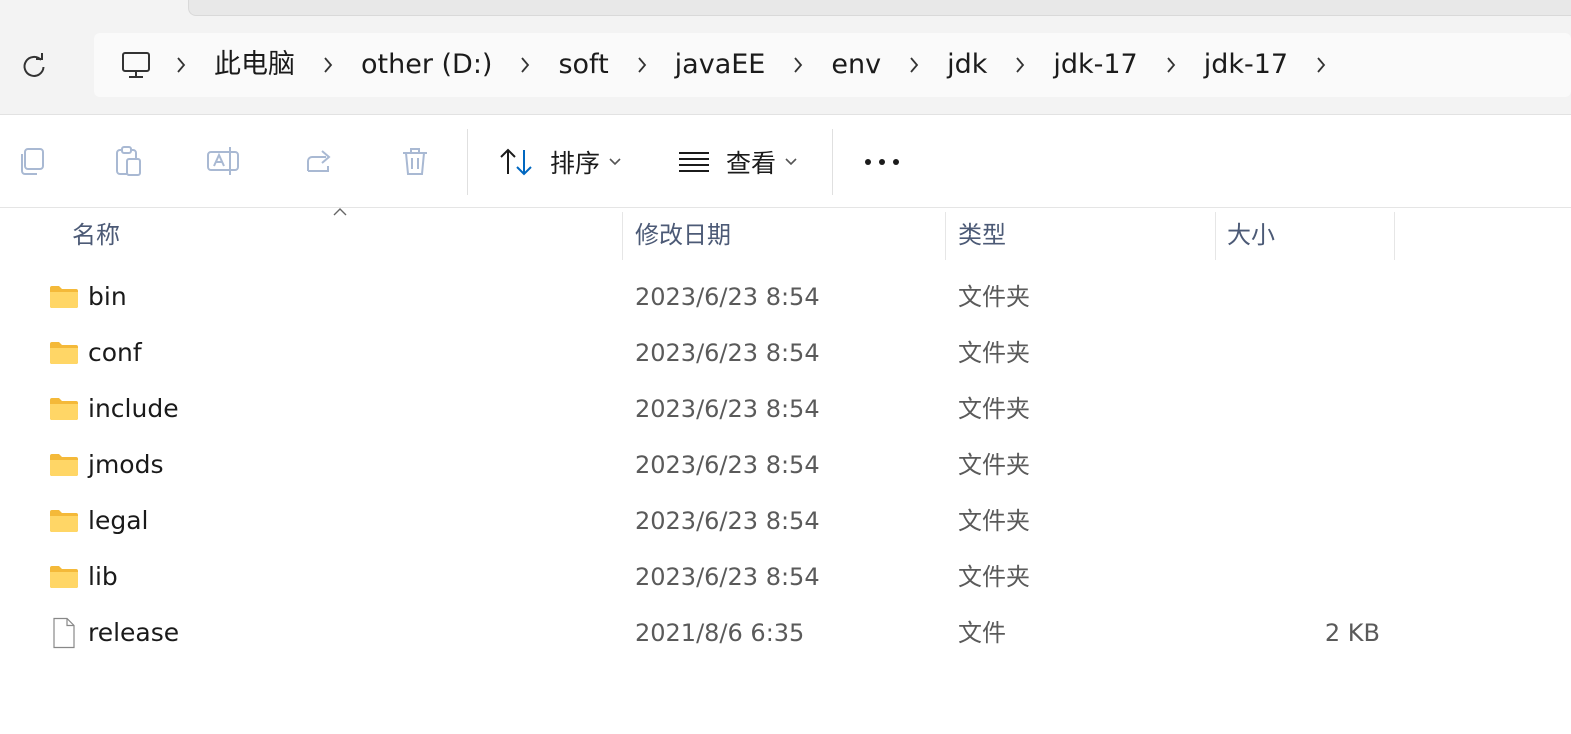 The image size is (1571, 734). I want to click on view-button: 查看, so click(737, 162).